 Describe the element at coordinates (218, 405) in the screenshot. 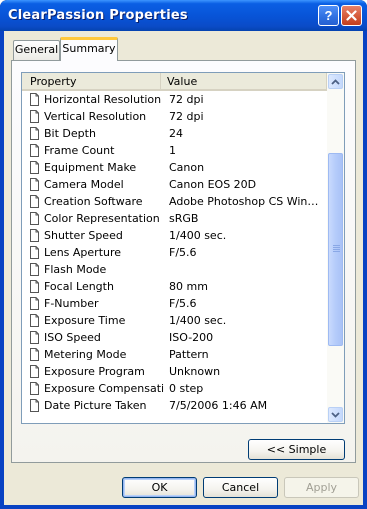

I see `property-value: 7/5/2006 1:46 AM` at that location.